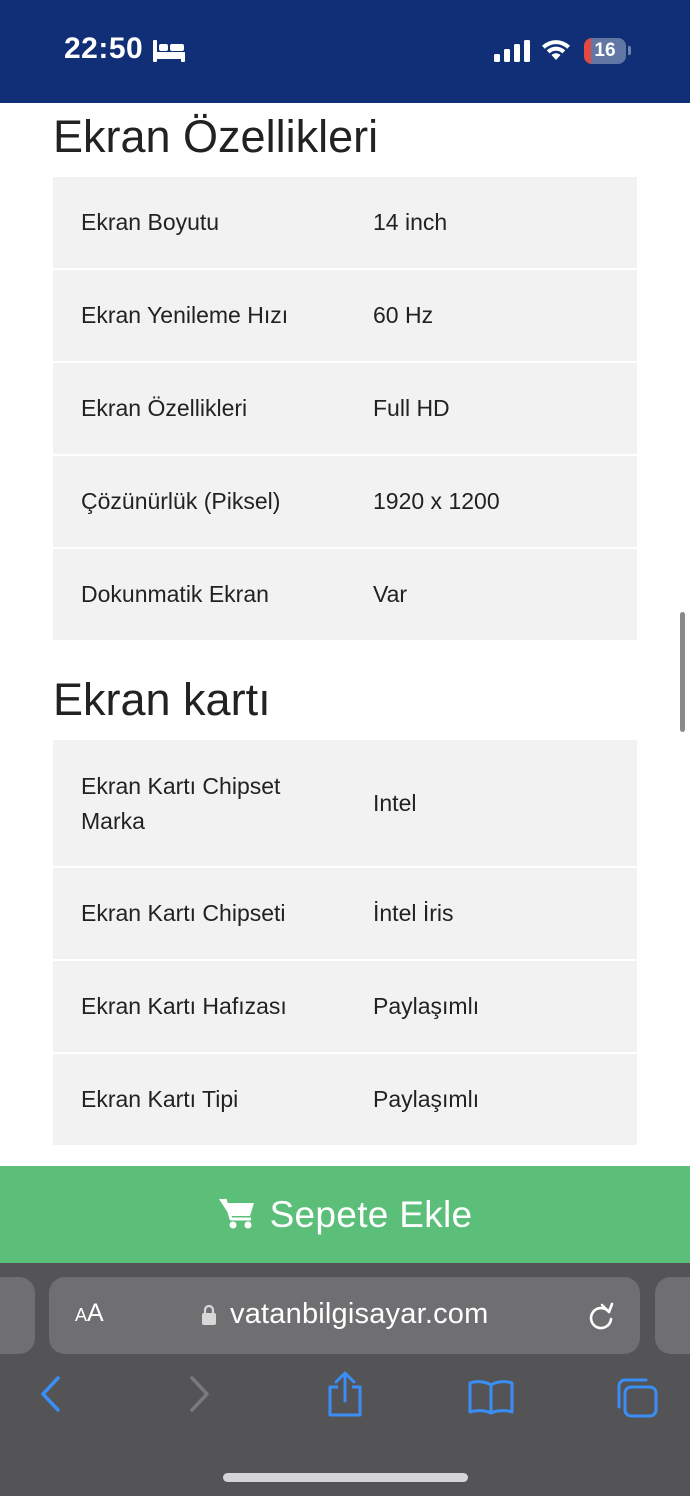 The width and height of the screenshot is (690, 1496). Describe the element at coordinates (345, 51) in the screenshot. I see `status-bar: 22:50 16` at that location.